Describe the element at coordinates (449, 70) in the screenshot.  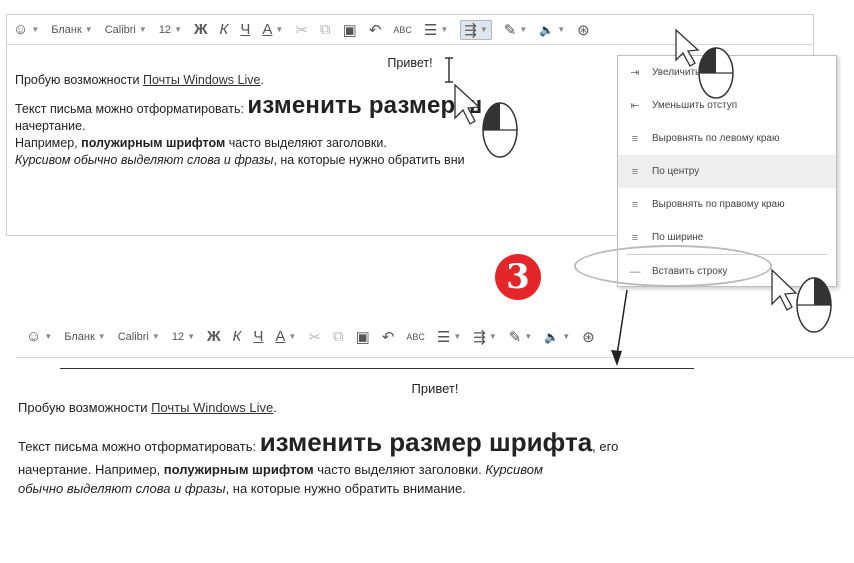
I see `text-cursor-icon` at that location.